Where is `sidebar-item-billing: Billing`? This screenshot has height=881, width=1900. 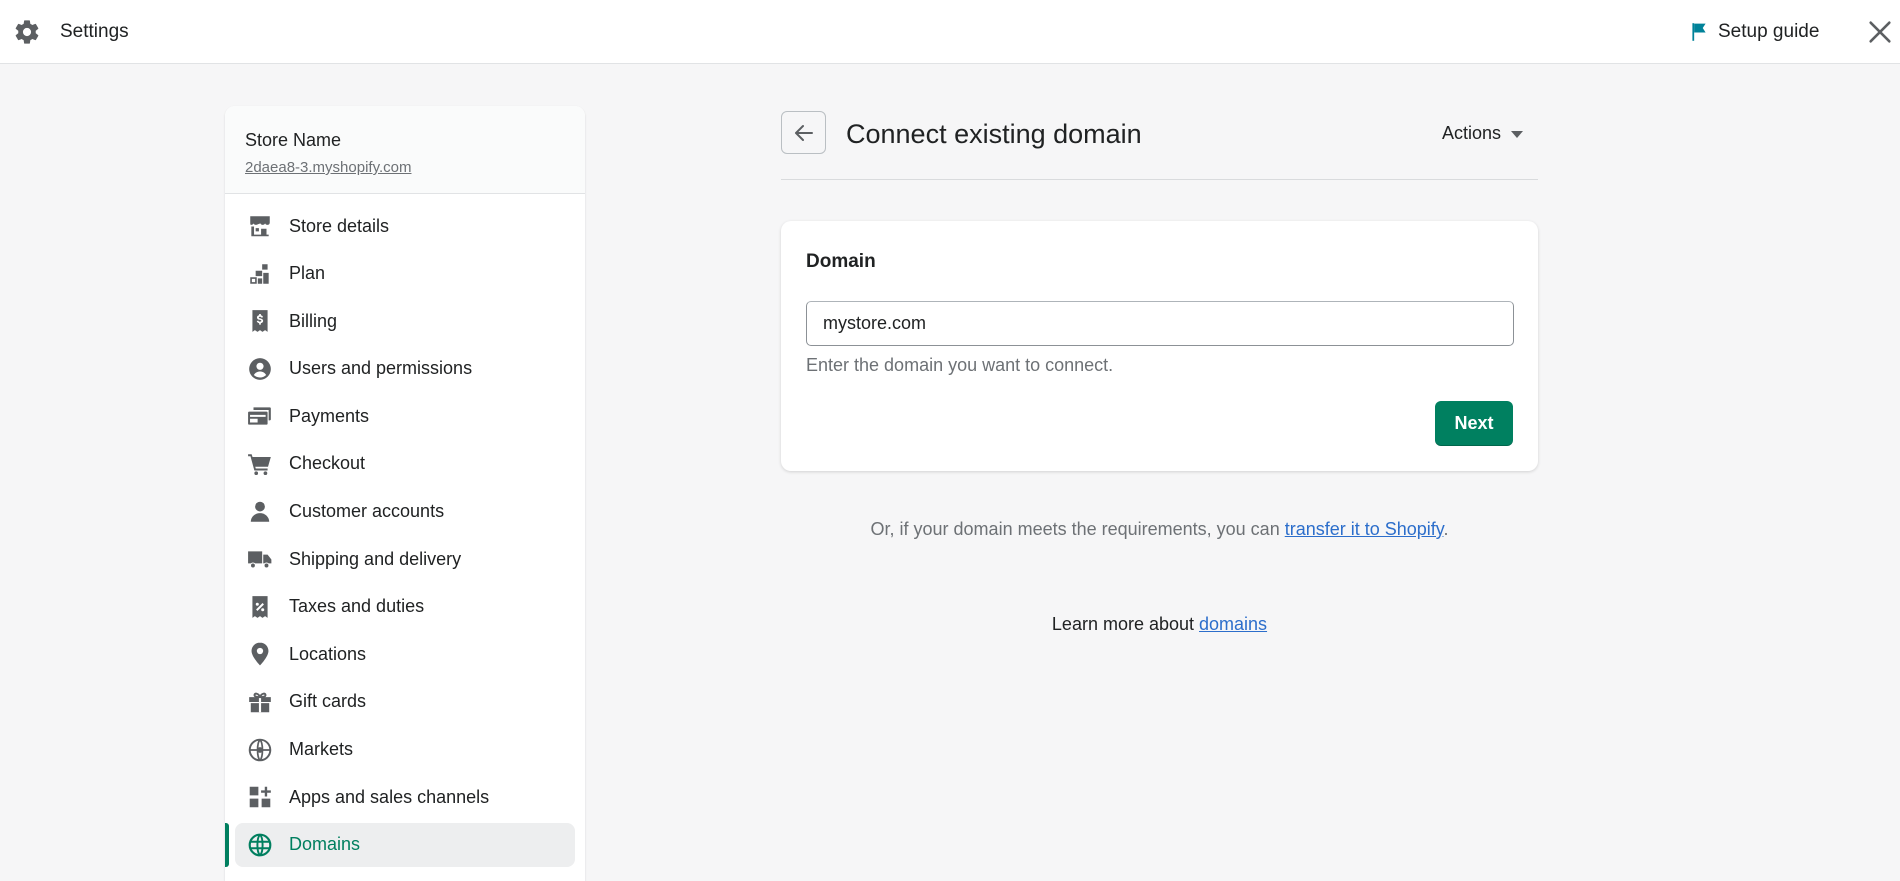
sidebar-item-billing: Billing is located at coordinates (405, 321).